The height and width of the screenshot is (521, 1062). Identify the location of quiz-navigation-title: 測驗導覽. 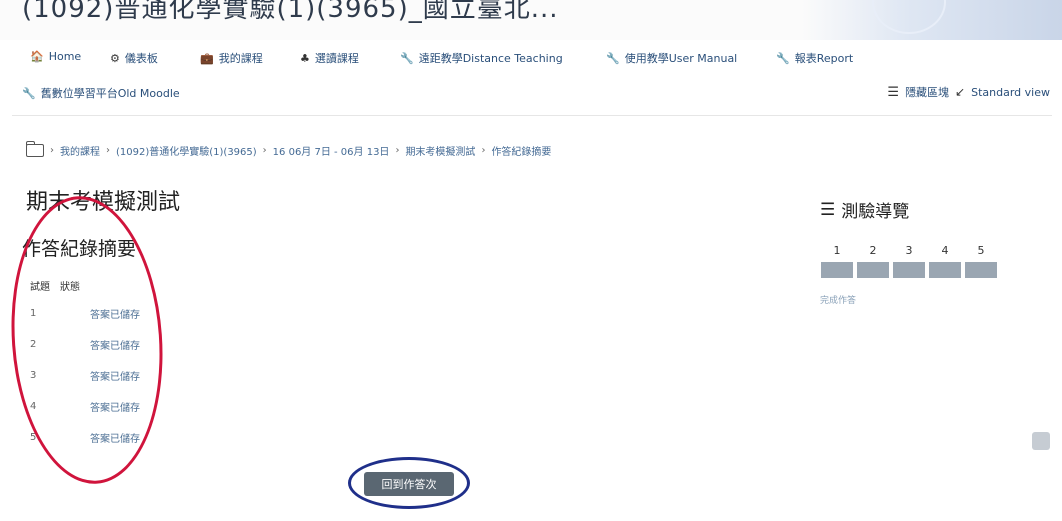
(875, 212).